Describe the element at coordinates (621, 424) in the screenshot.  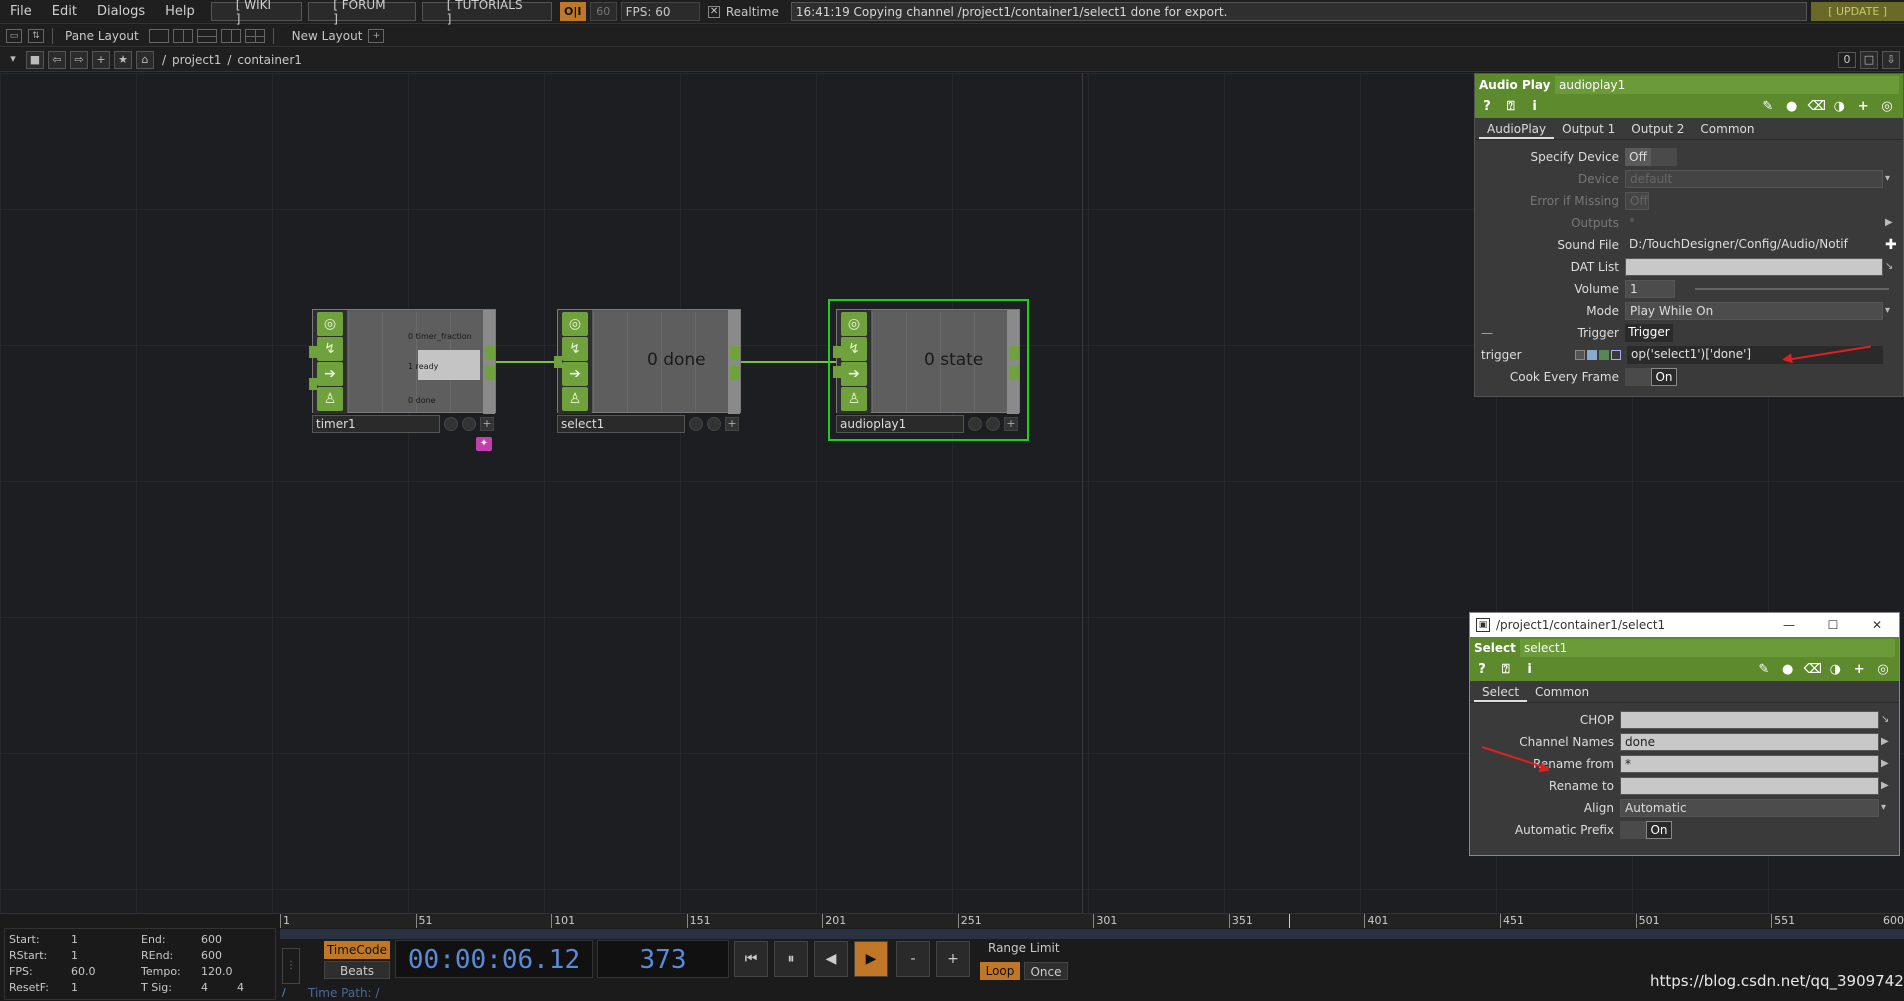
I see `select-node-label: select1` at that location.